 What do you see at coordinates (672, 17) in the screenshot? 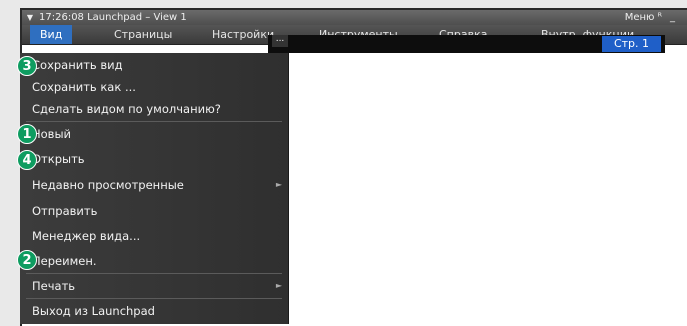
I see `minimize-button: _` at bounding box center [672, 17].